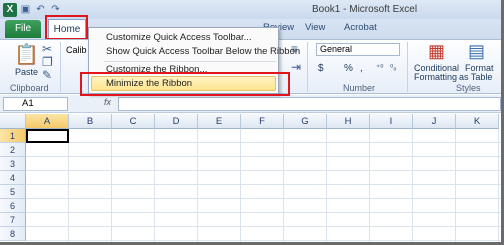  I want to click on column-header: F, so click(262, 121).